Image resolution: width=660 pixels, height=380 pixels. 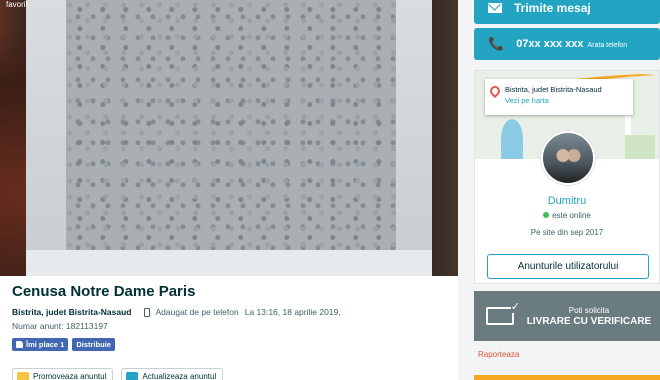 What do you see at coordinates (552, 8) in the screenshot?
I see `send-message-label: Trimite mesaj` at bounding box center [552, 8].